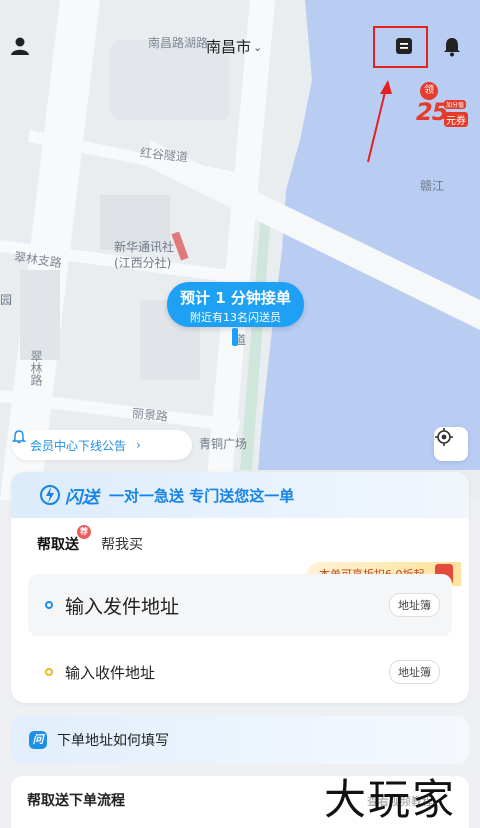 This screenshot has width=480, height=828. Describe the element at coordinates (223, 444) in the screenshot. I see `map-label-qingtong-square: 青铜广场` at that location.